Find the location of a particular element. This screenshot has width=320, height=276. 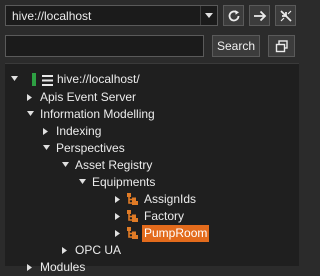

tree-node: Apis Event Server is located at coordinates (150, 97).